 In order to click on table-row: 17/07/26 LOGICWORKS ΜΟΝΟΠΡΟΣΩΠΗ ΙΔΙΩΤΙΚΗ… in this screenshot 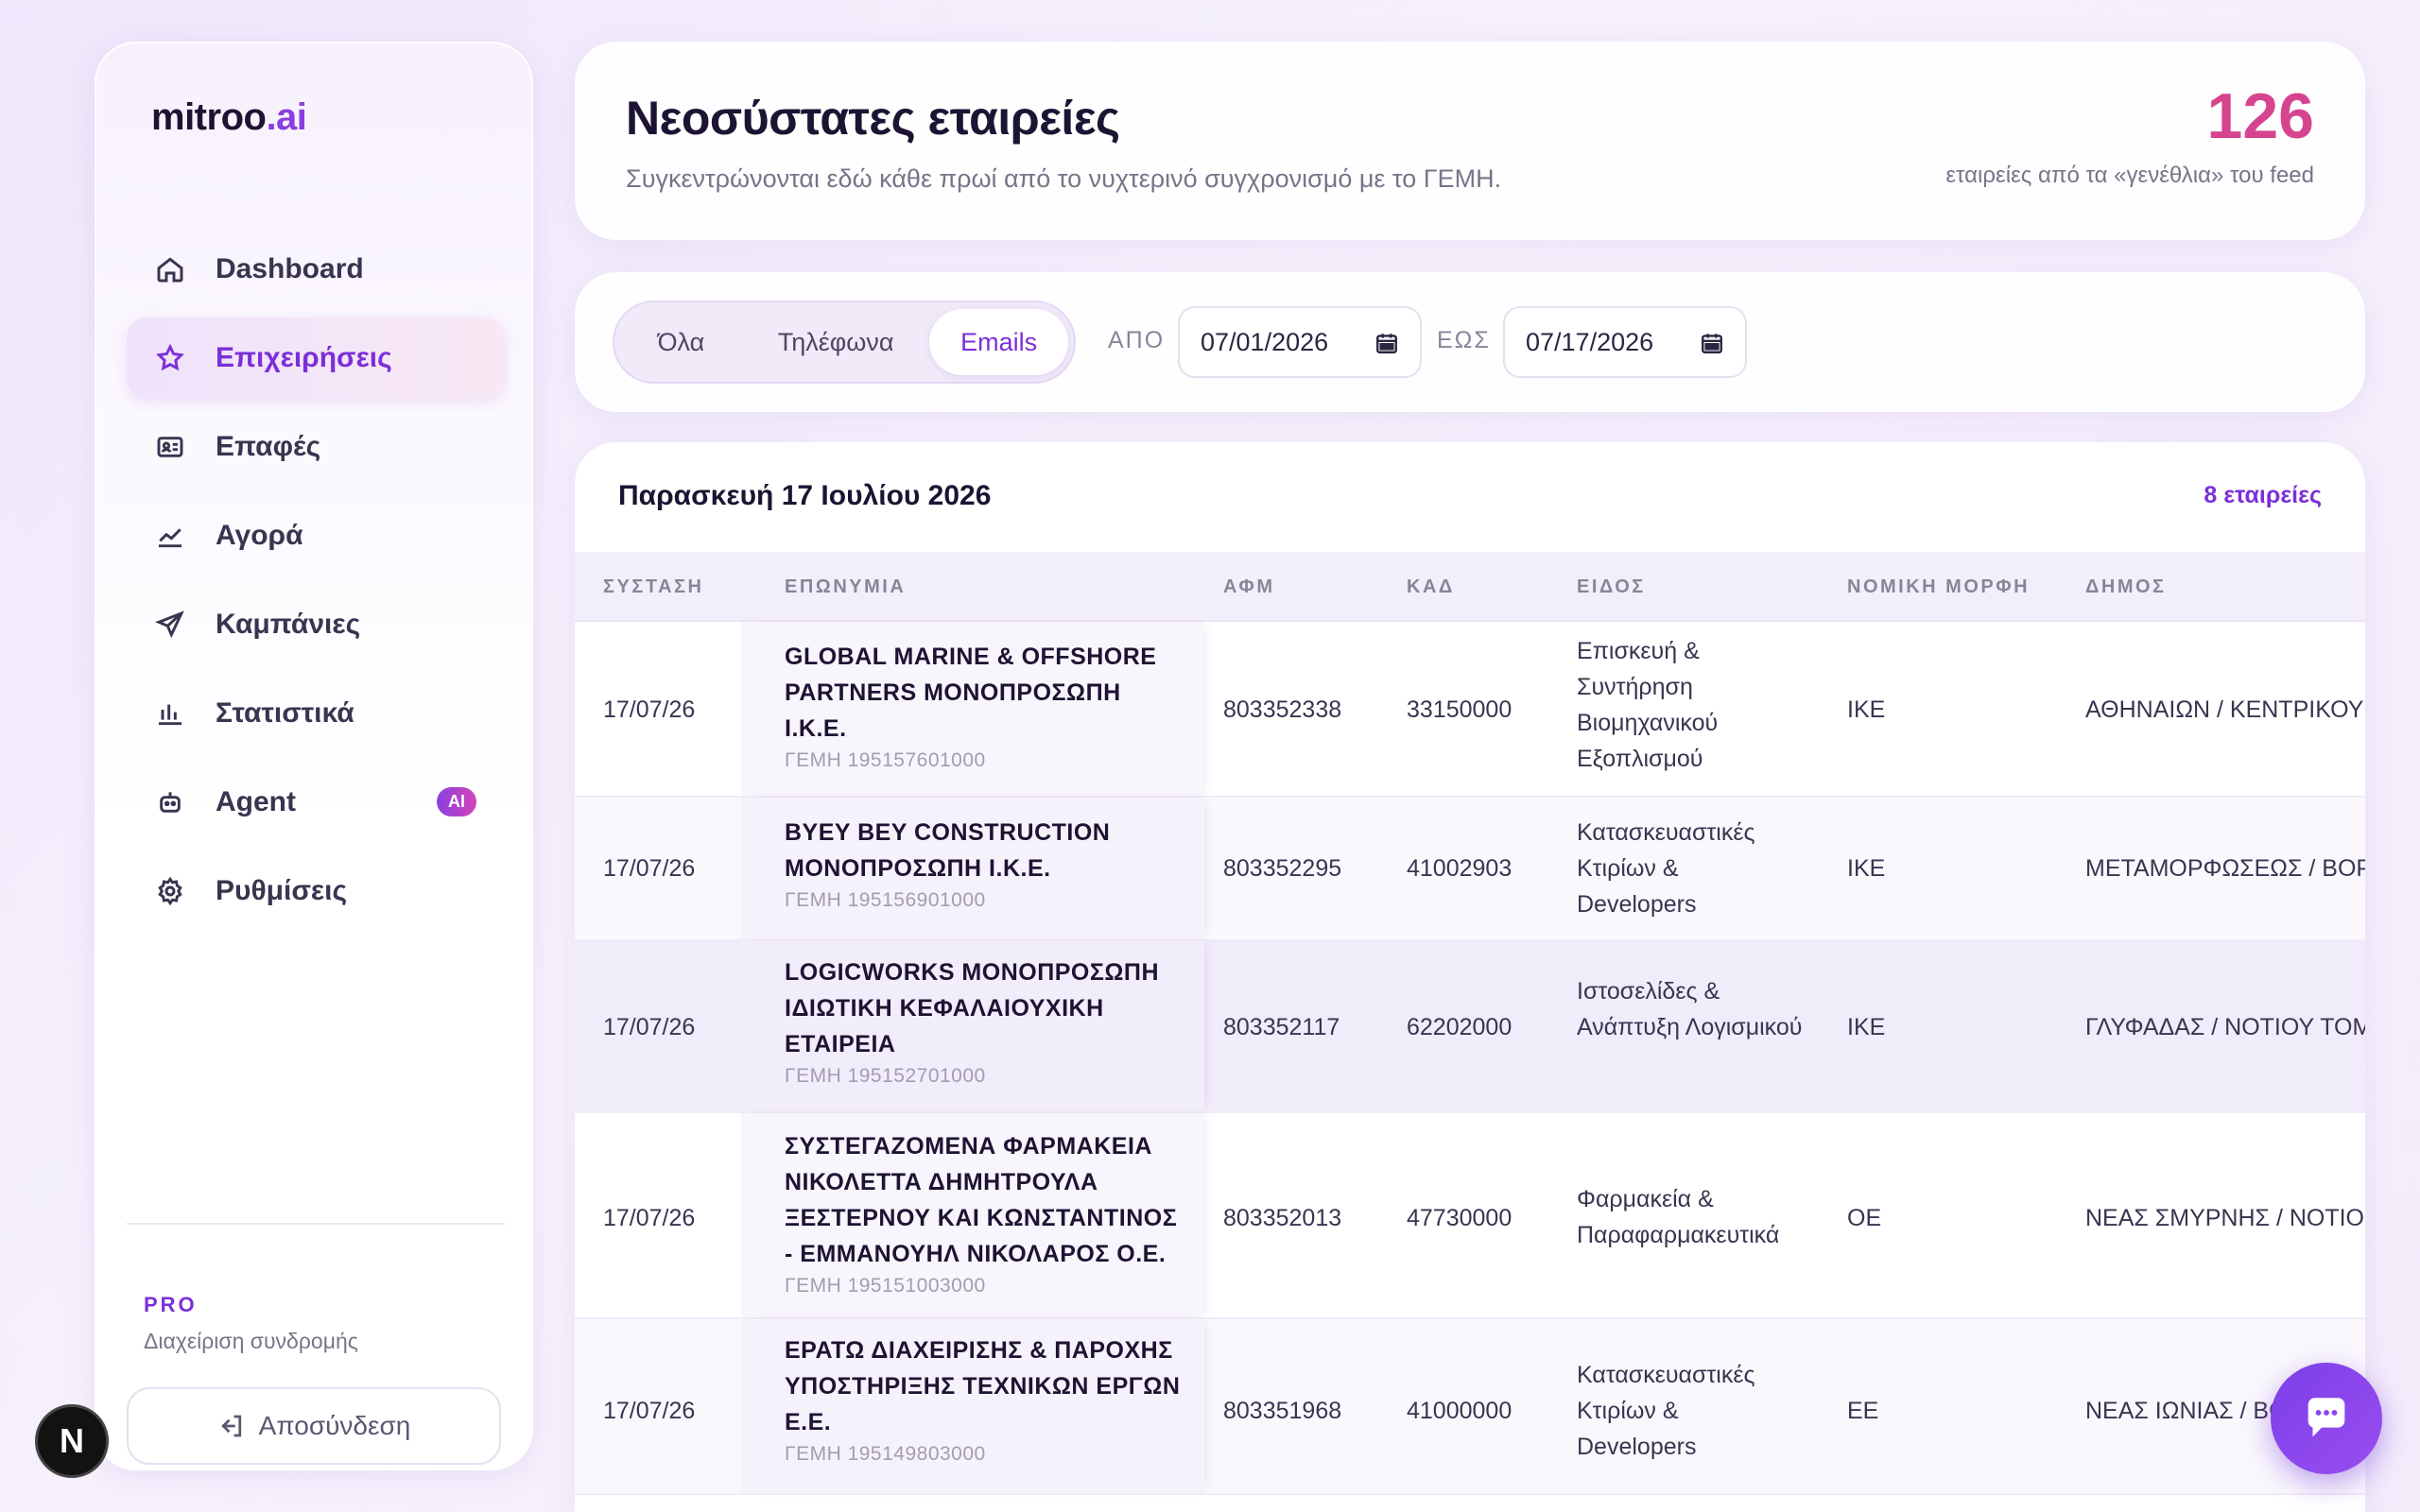, I will do `click(1470, 1027)`.